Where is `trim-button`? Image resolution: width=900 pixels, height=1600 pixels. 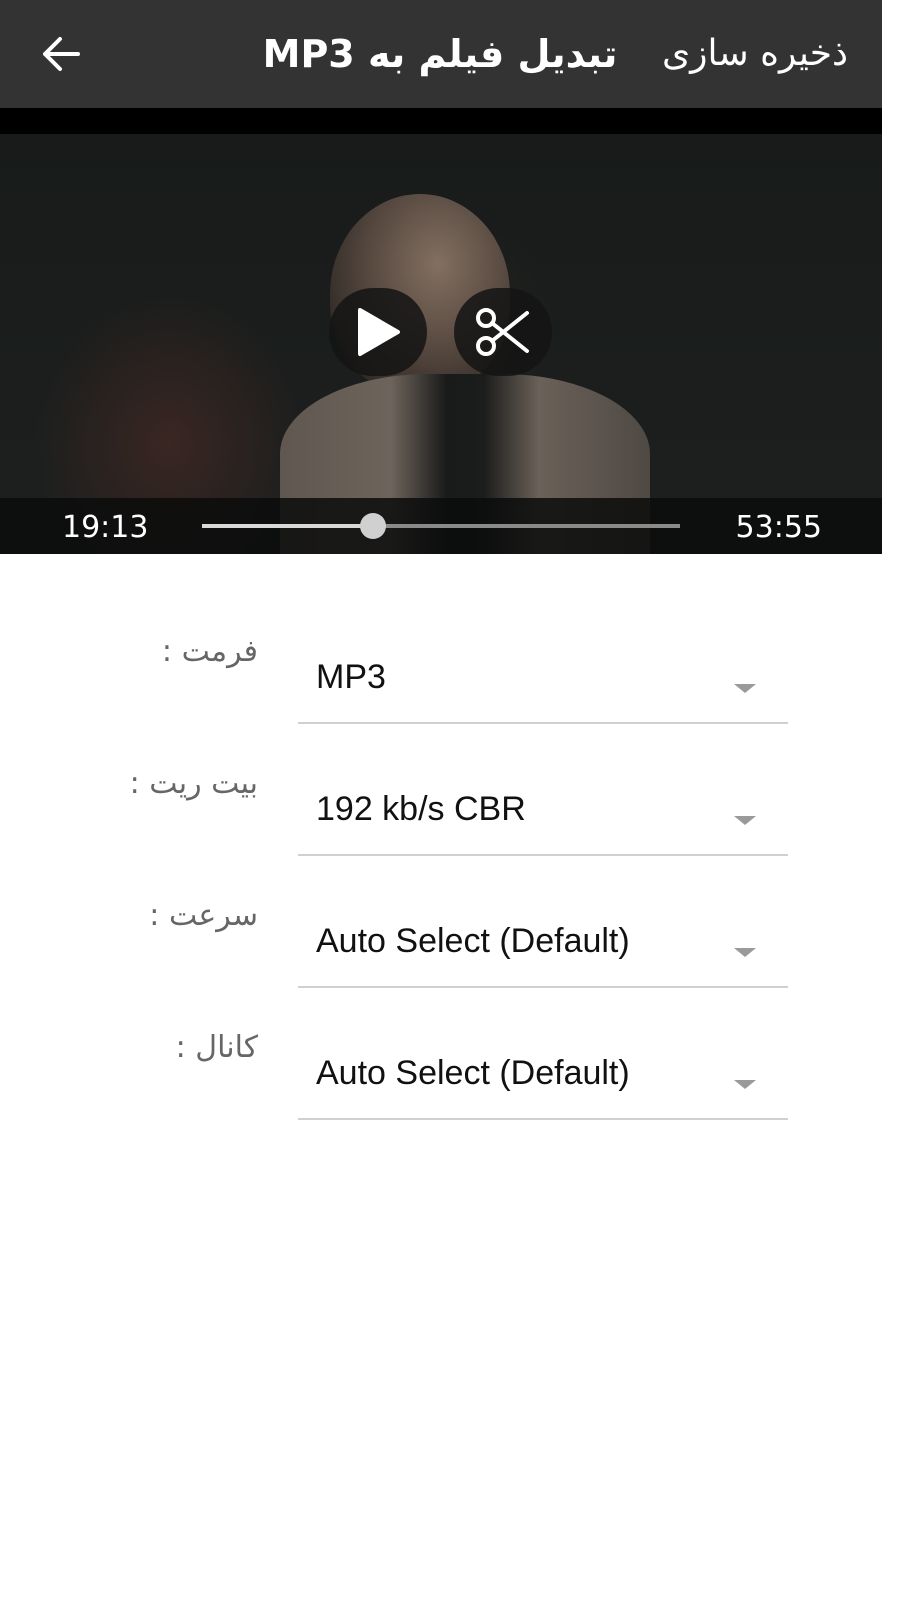 trim-button is located at coordinates (503, 332).